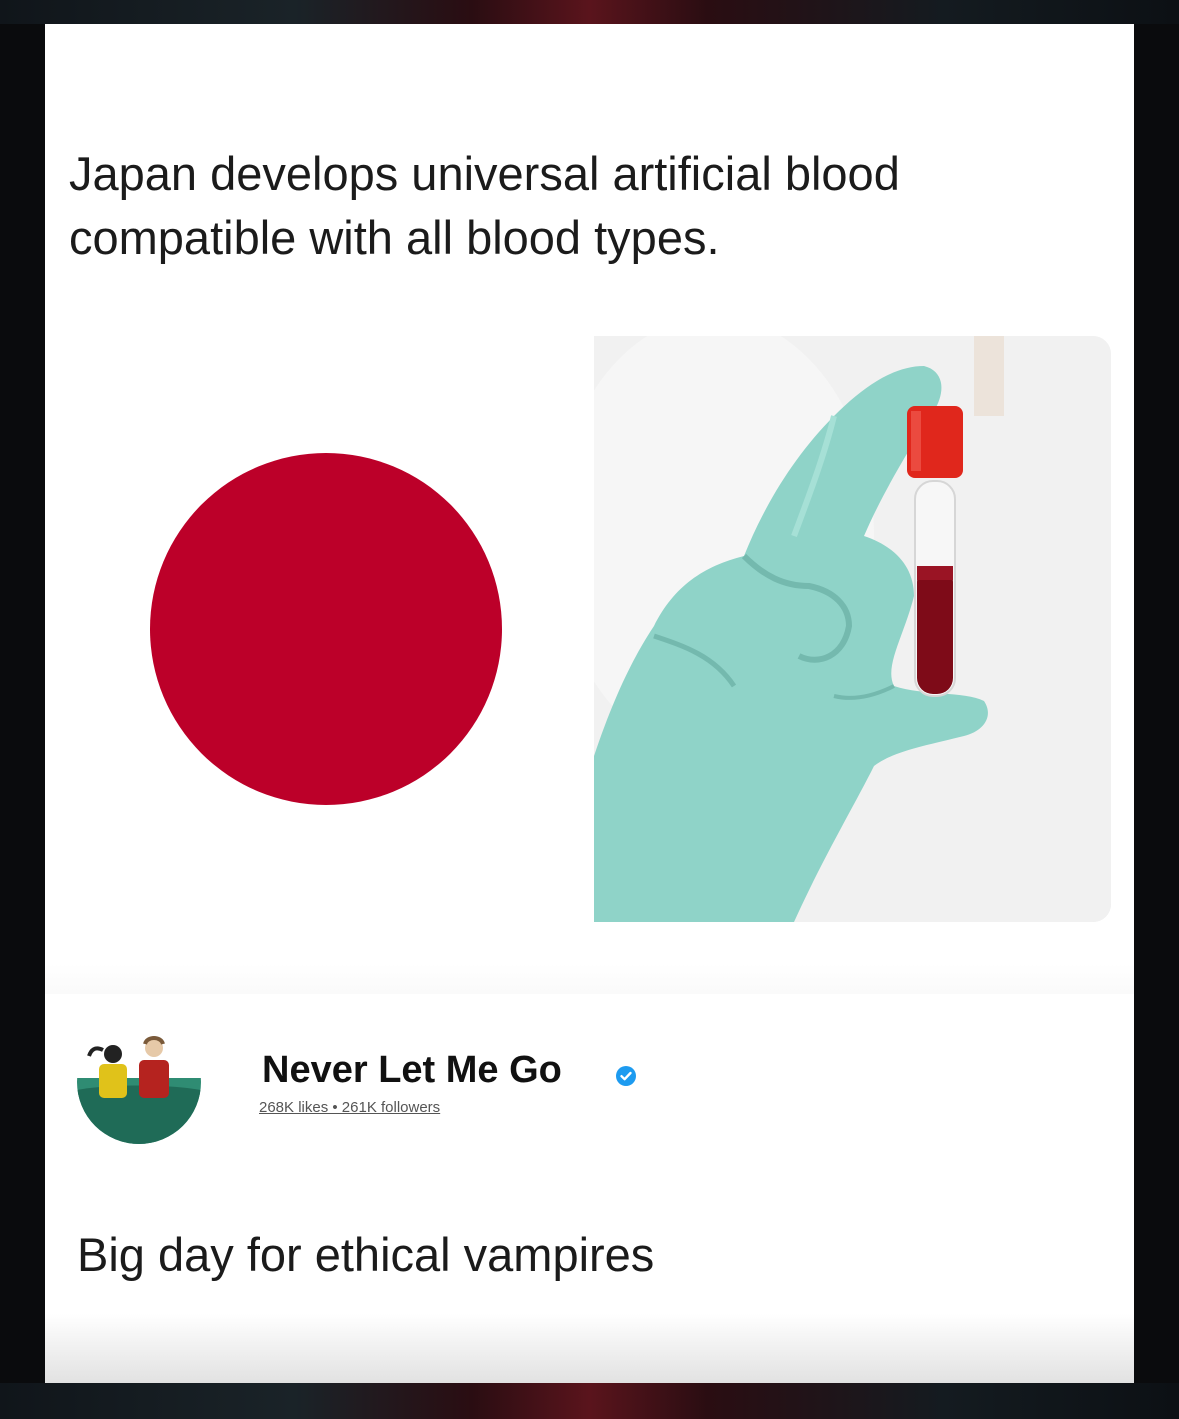 This screenshot has height=1419, width=1179. What do you see at coordinates (349, 1107) in the screenshot?
I see `profile-stats-link: 268K likes • 261K followers` at bounding box center [349, 1107].